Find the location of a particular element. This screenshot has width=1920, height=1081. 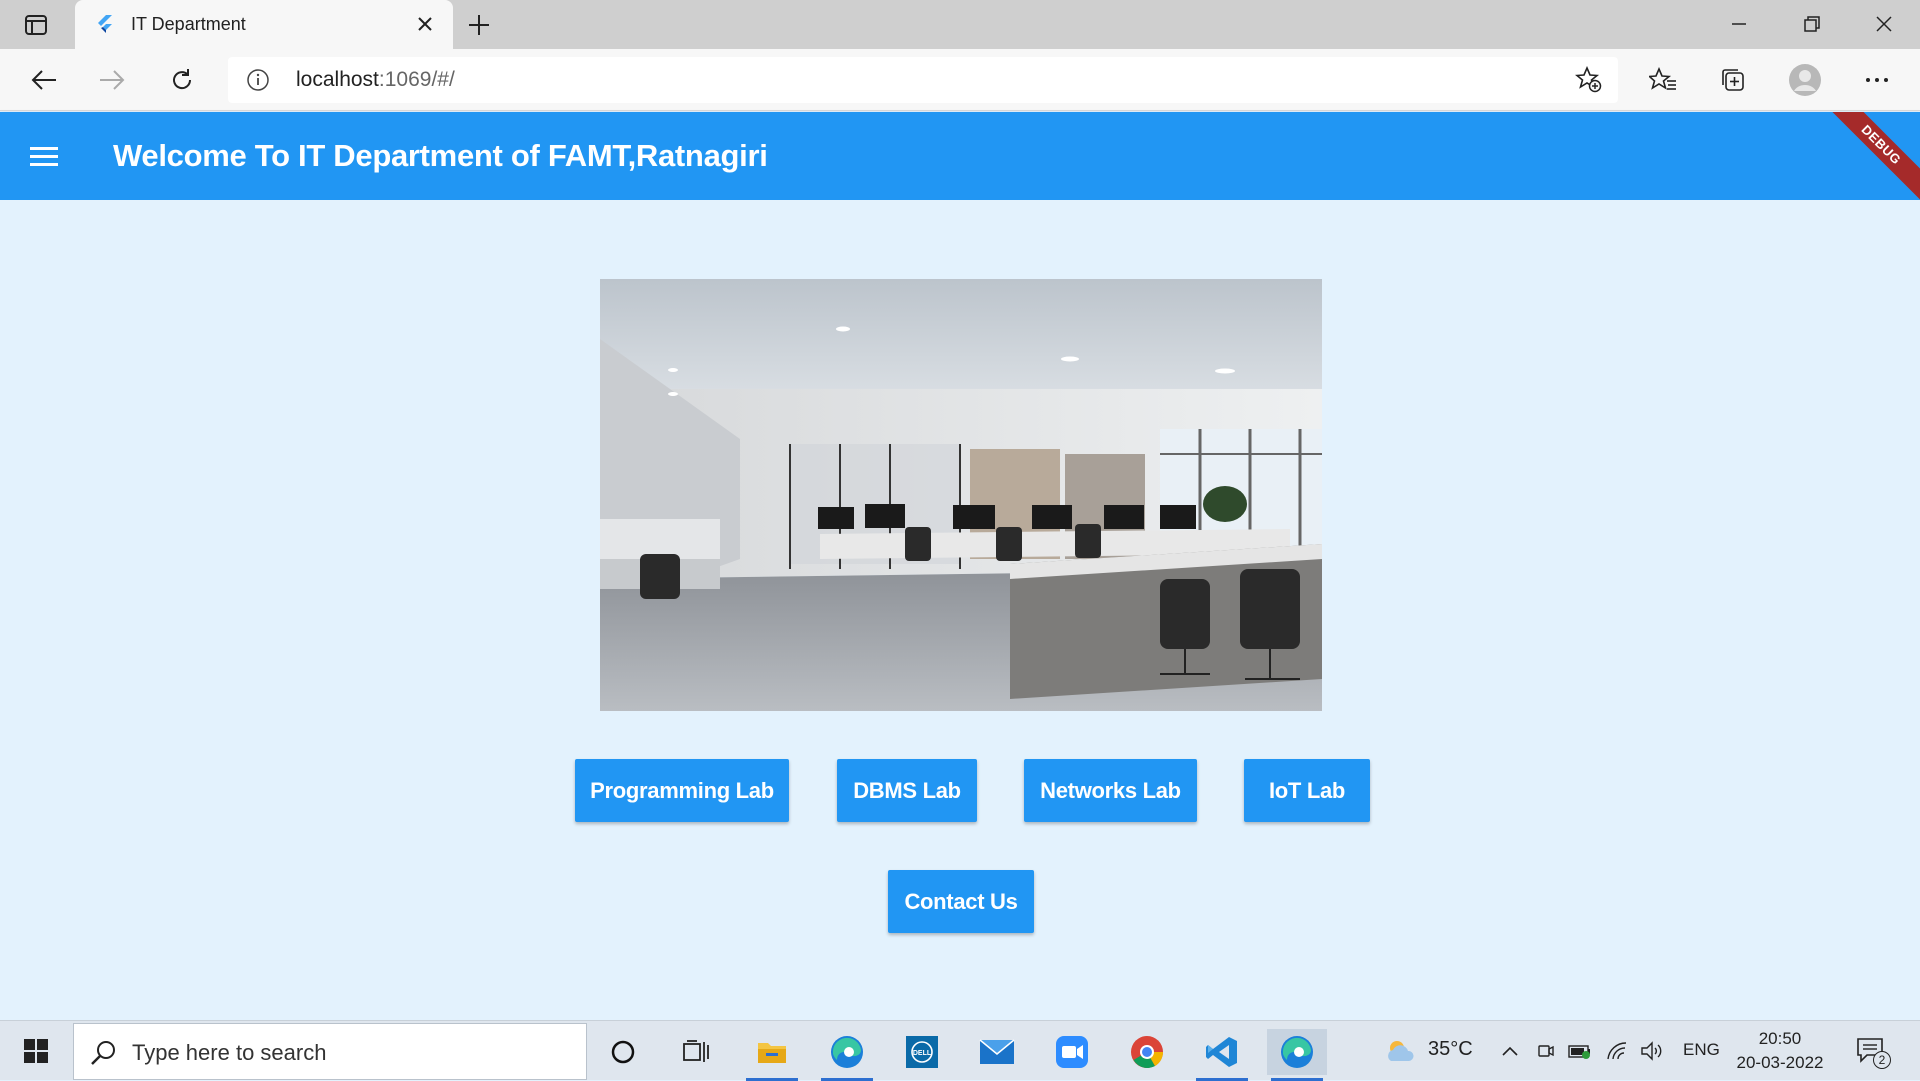

dbms-lab-button: DBMS Lab is located at coordinates (907, 790).